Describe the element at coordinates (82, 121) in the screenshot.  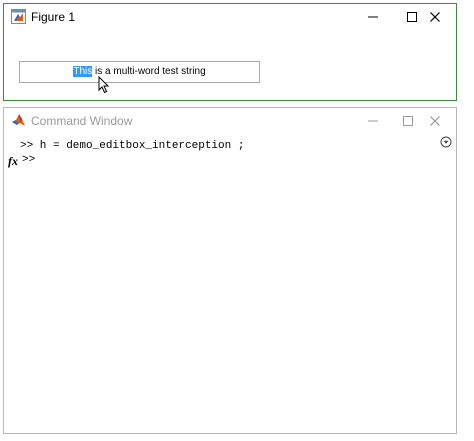
I see `command-window-title: Command Window` at that location.